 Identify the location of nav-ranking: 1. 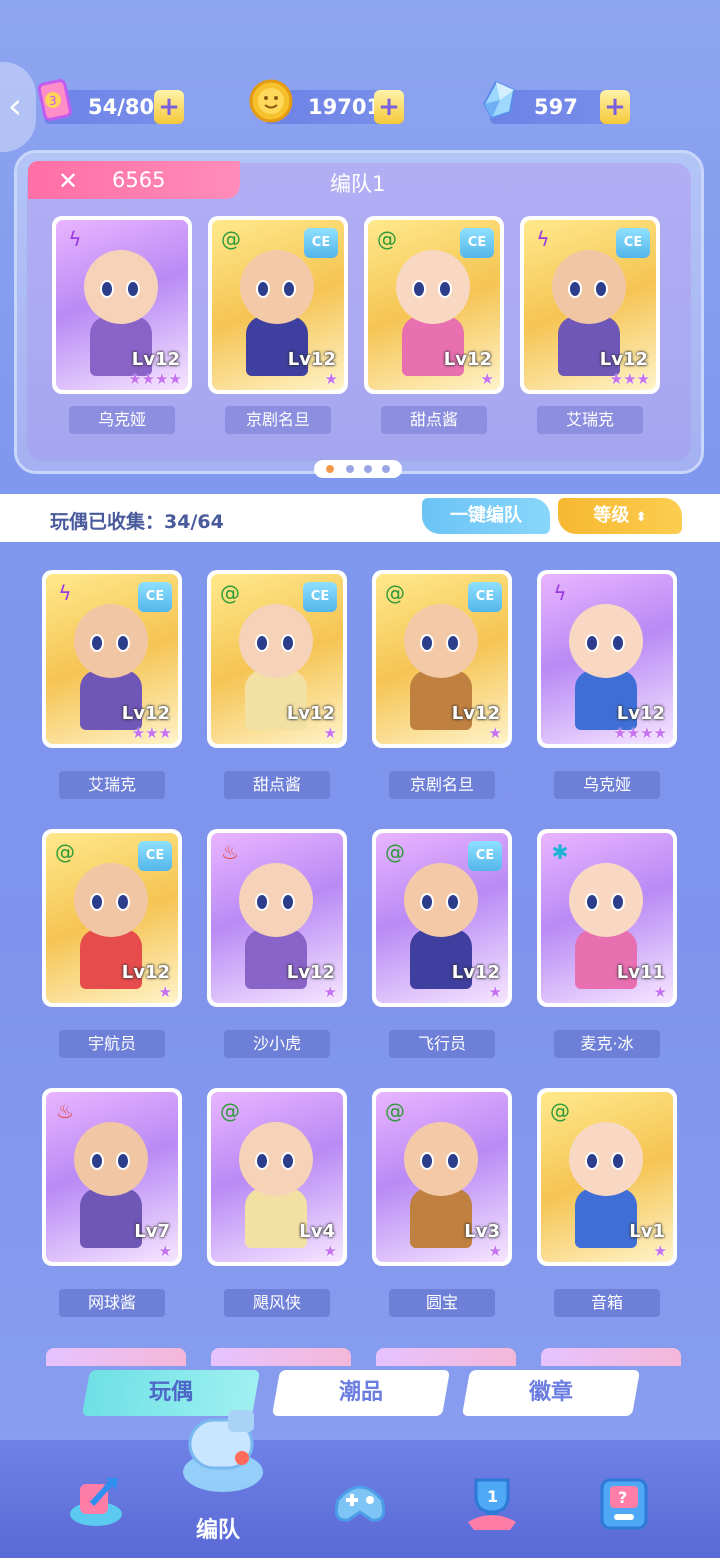
(492, 1506).